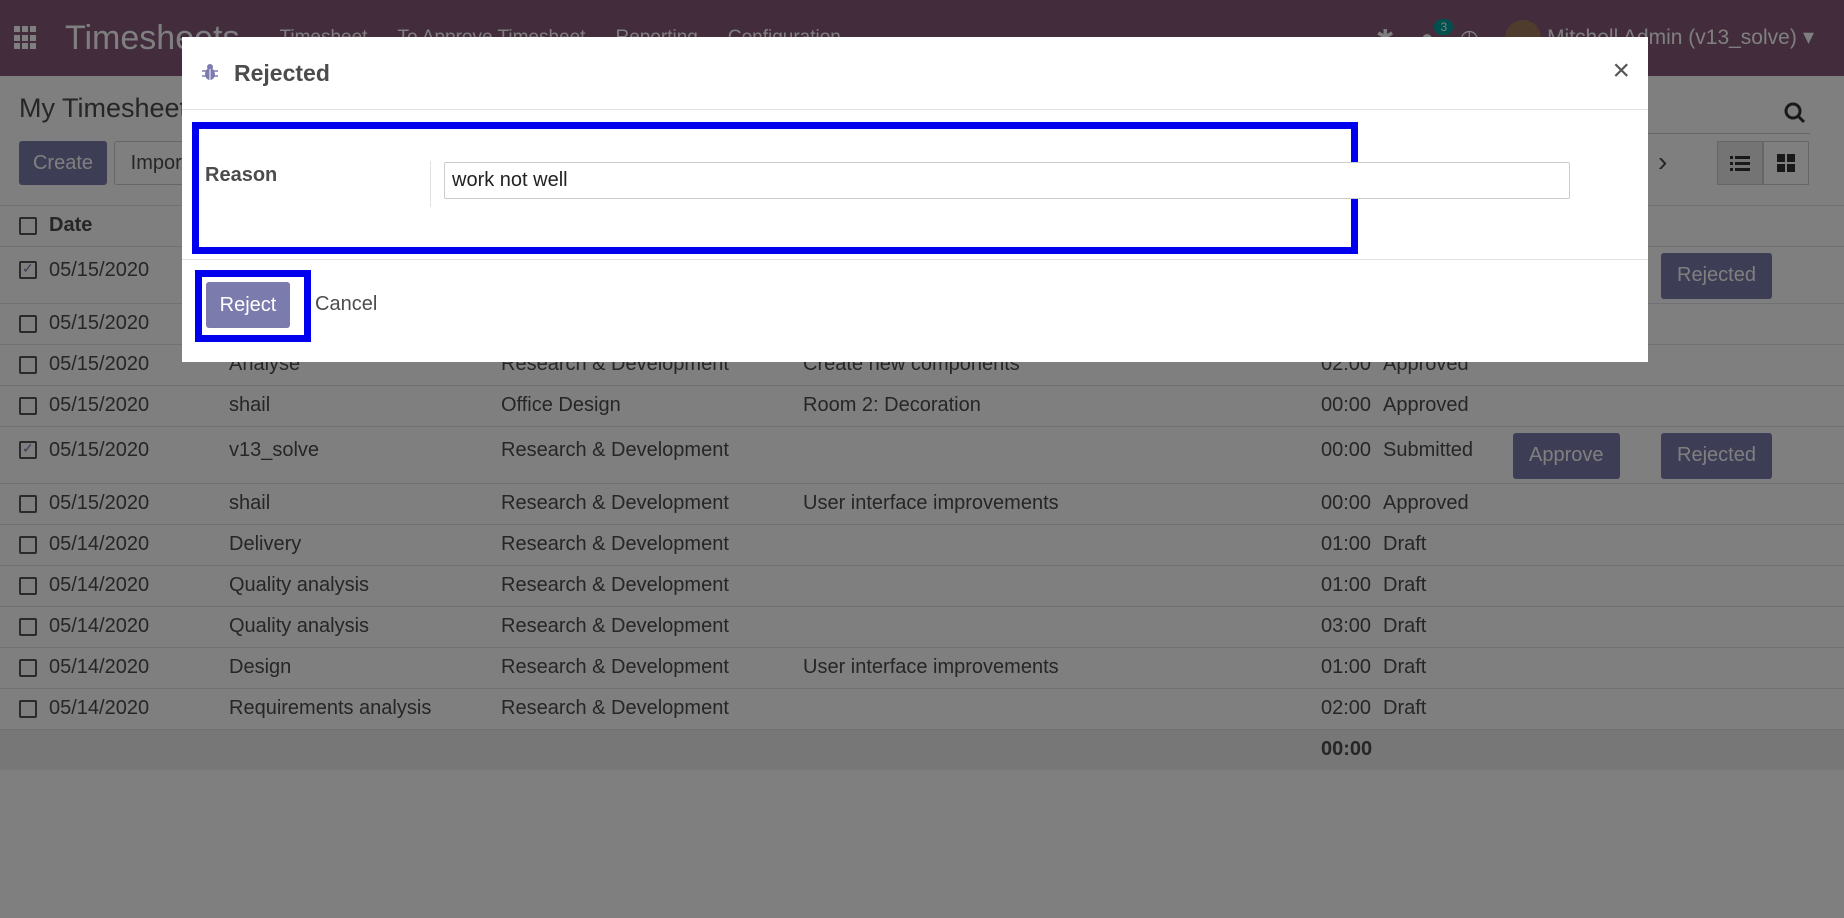  I want to click on field-separator, so click(430, 184).